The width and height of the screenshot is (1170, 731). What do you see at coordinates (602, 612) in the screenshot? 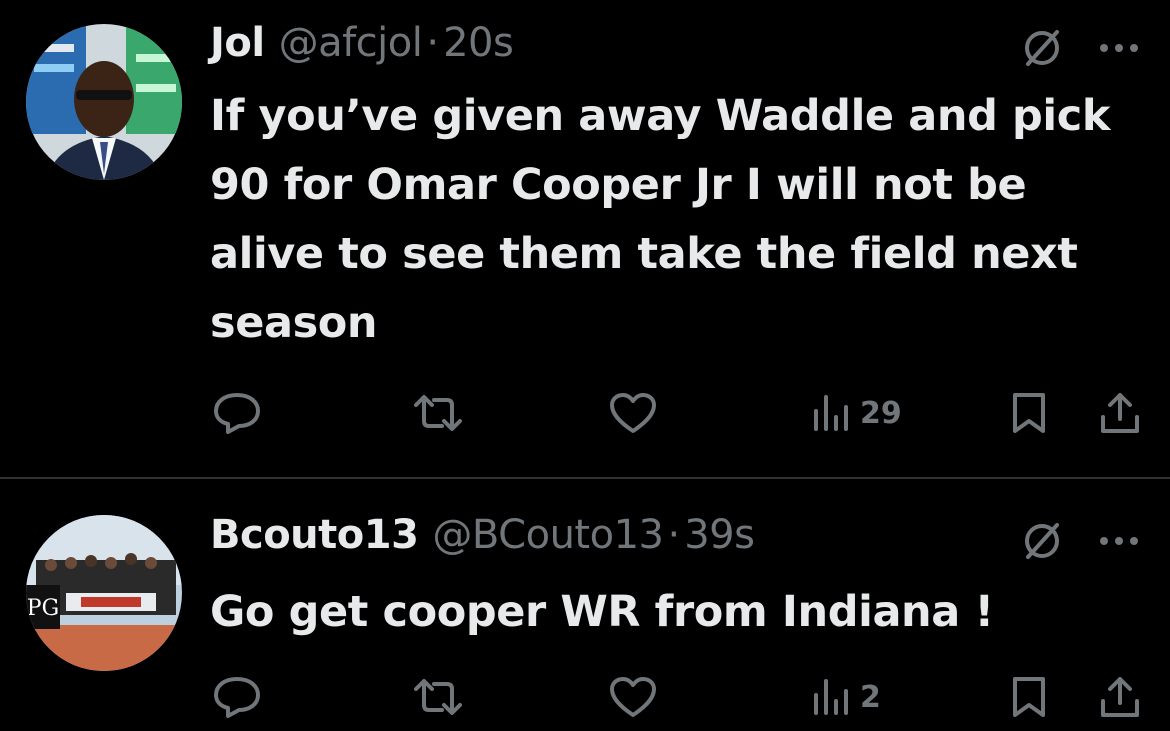
I see `tweet-text: Go get cooper WR from Indiana !` at bounding box center [602, 612].